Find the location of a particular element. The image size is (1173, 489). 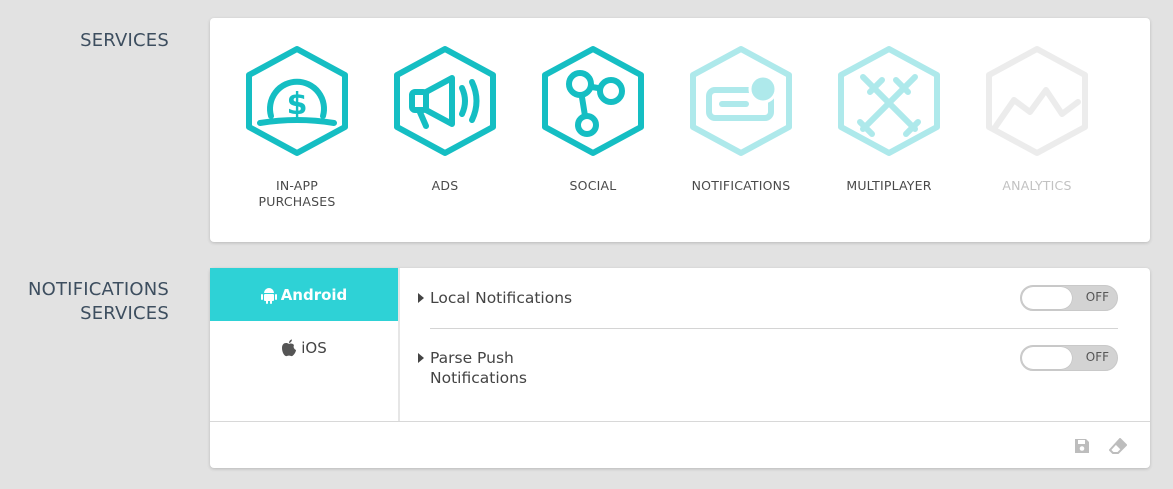

local-notifications-label: Local Notifications is located at coordinates (495, 298).